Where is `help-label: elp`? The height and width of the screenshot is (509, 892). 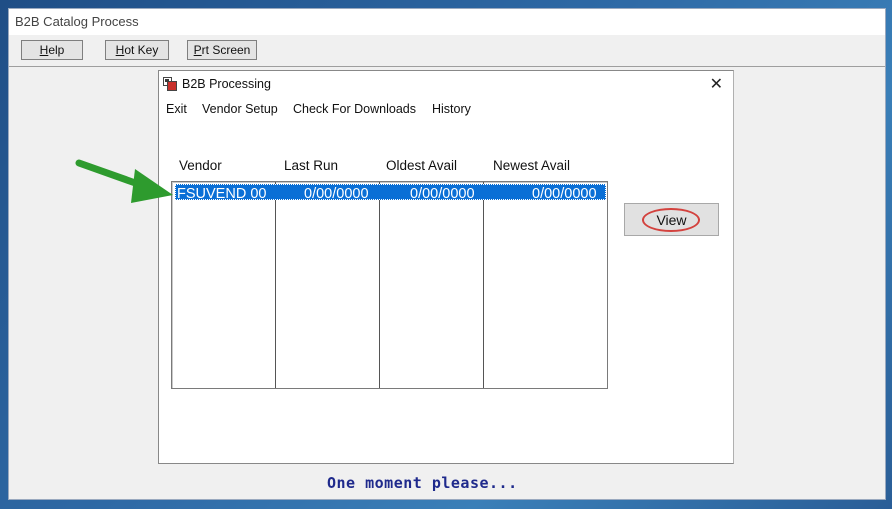 help-label: elp is located at coordinates (56, 50).